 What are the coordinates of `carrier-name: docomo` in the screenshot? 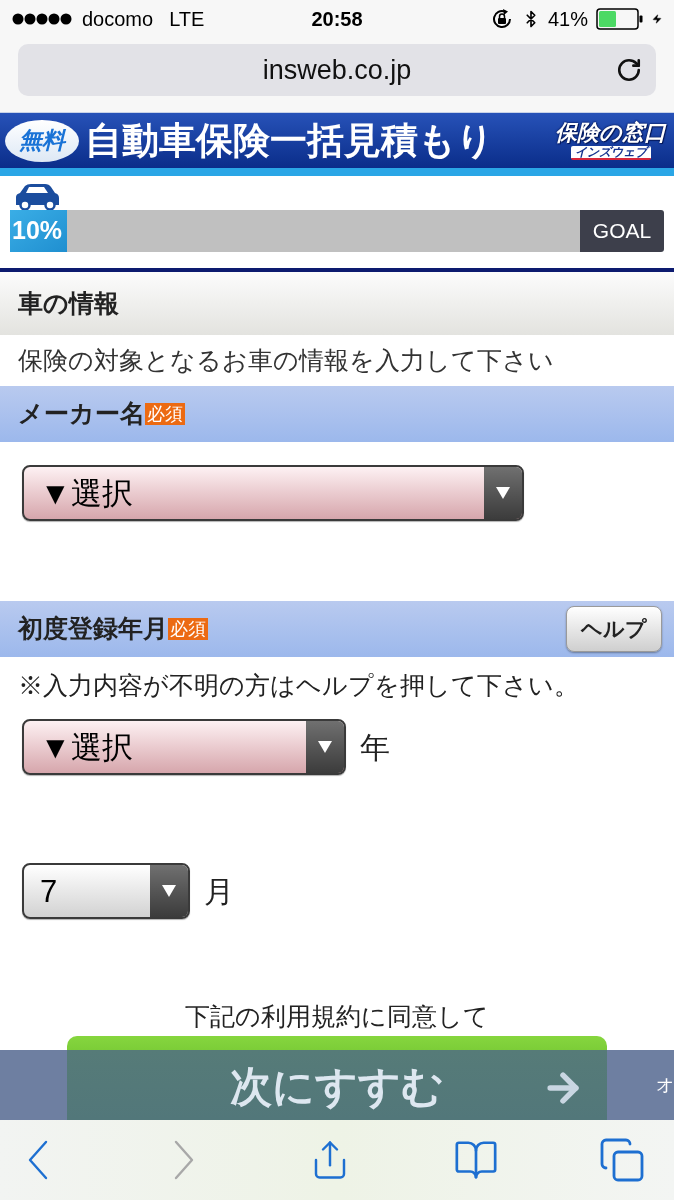 It's located at (118, 19).